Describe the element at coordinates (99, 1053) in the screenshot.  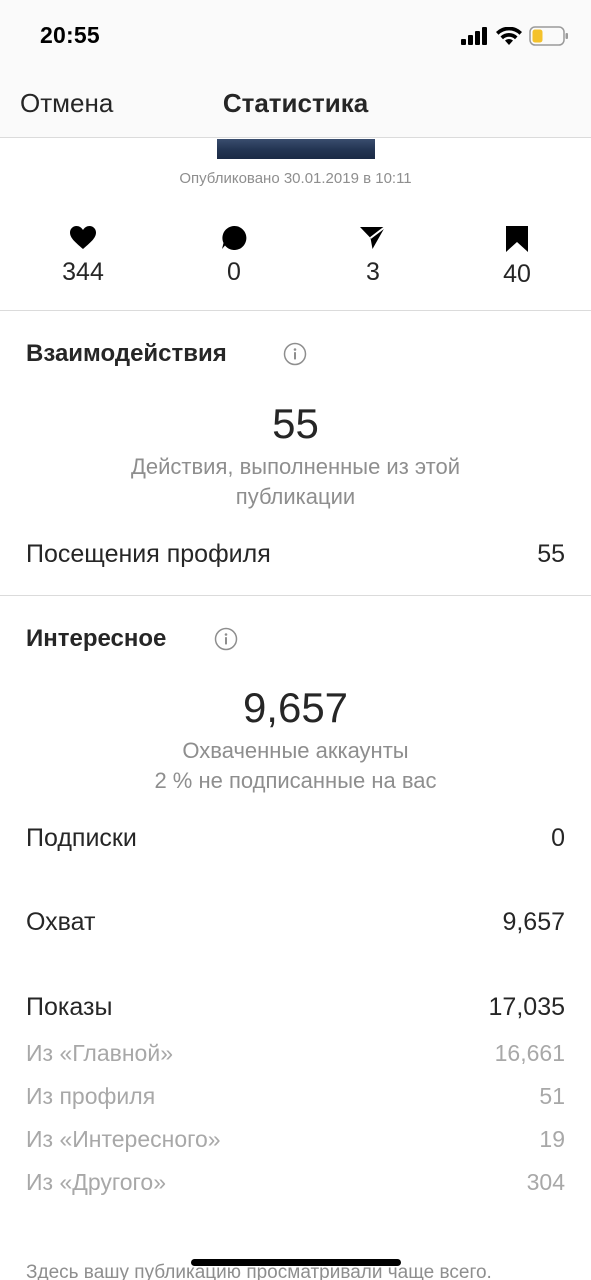
I see `row-label: Из «Главной»` at that location.